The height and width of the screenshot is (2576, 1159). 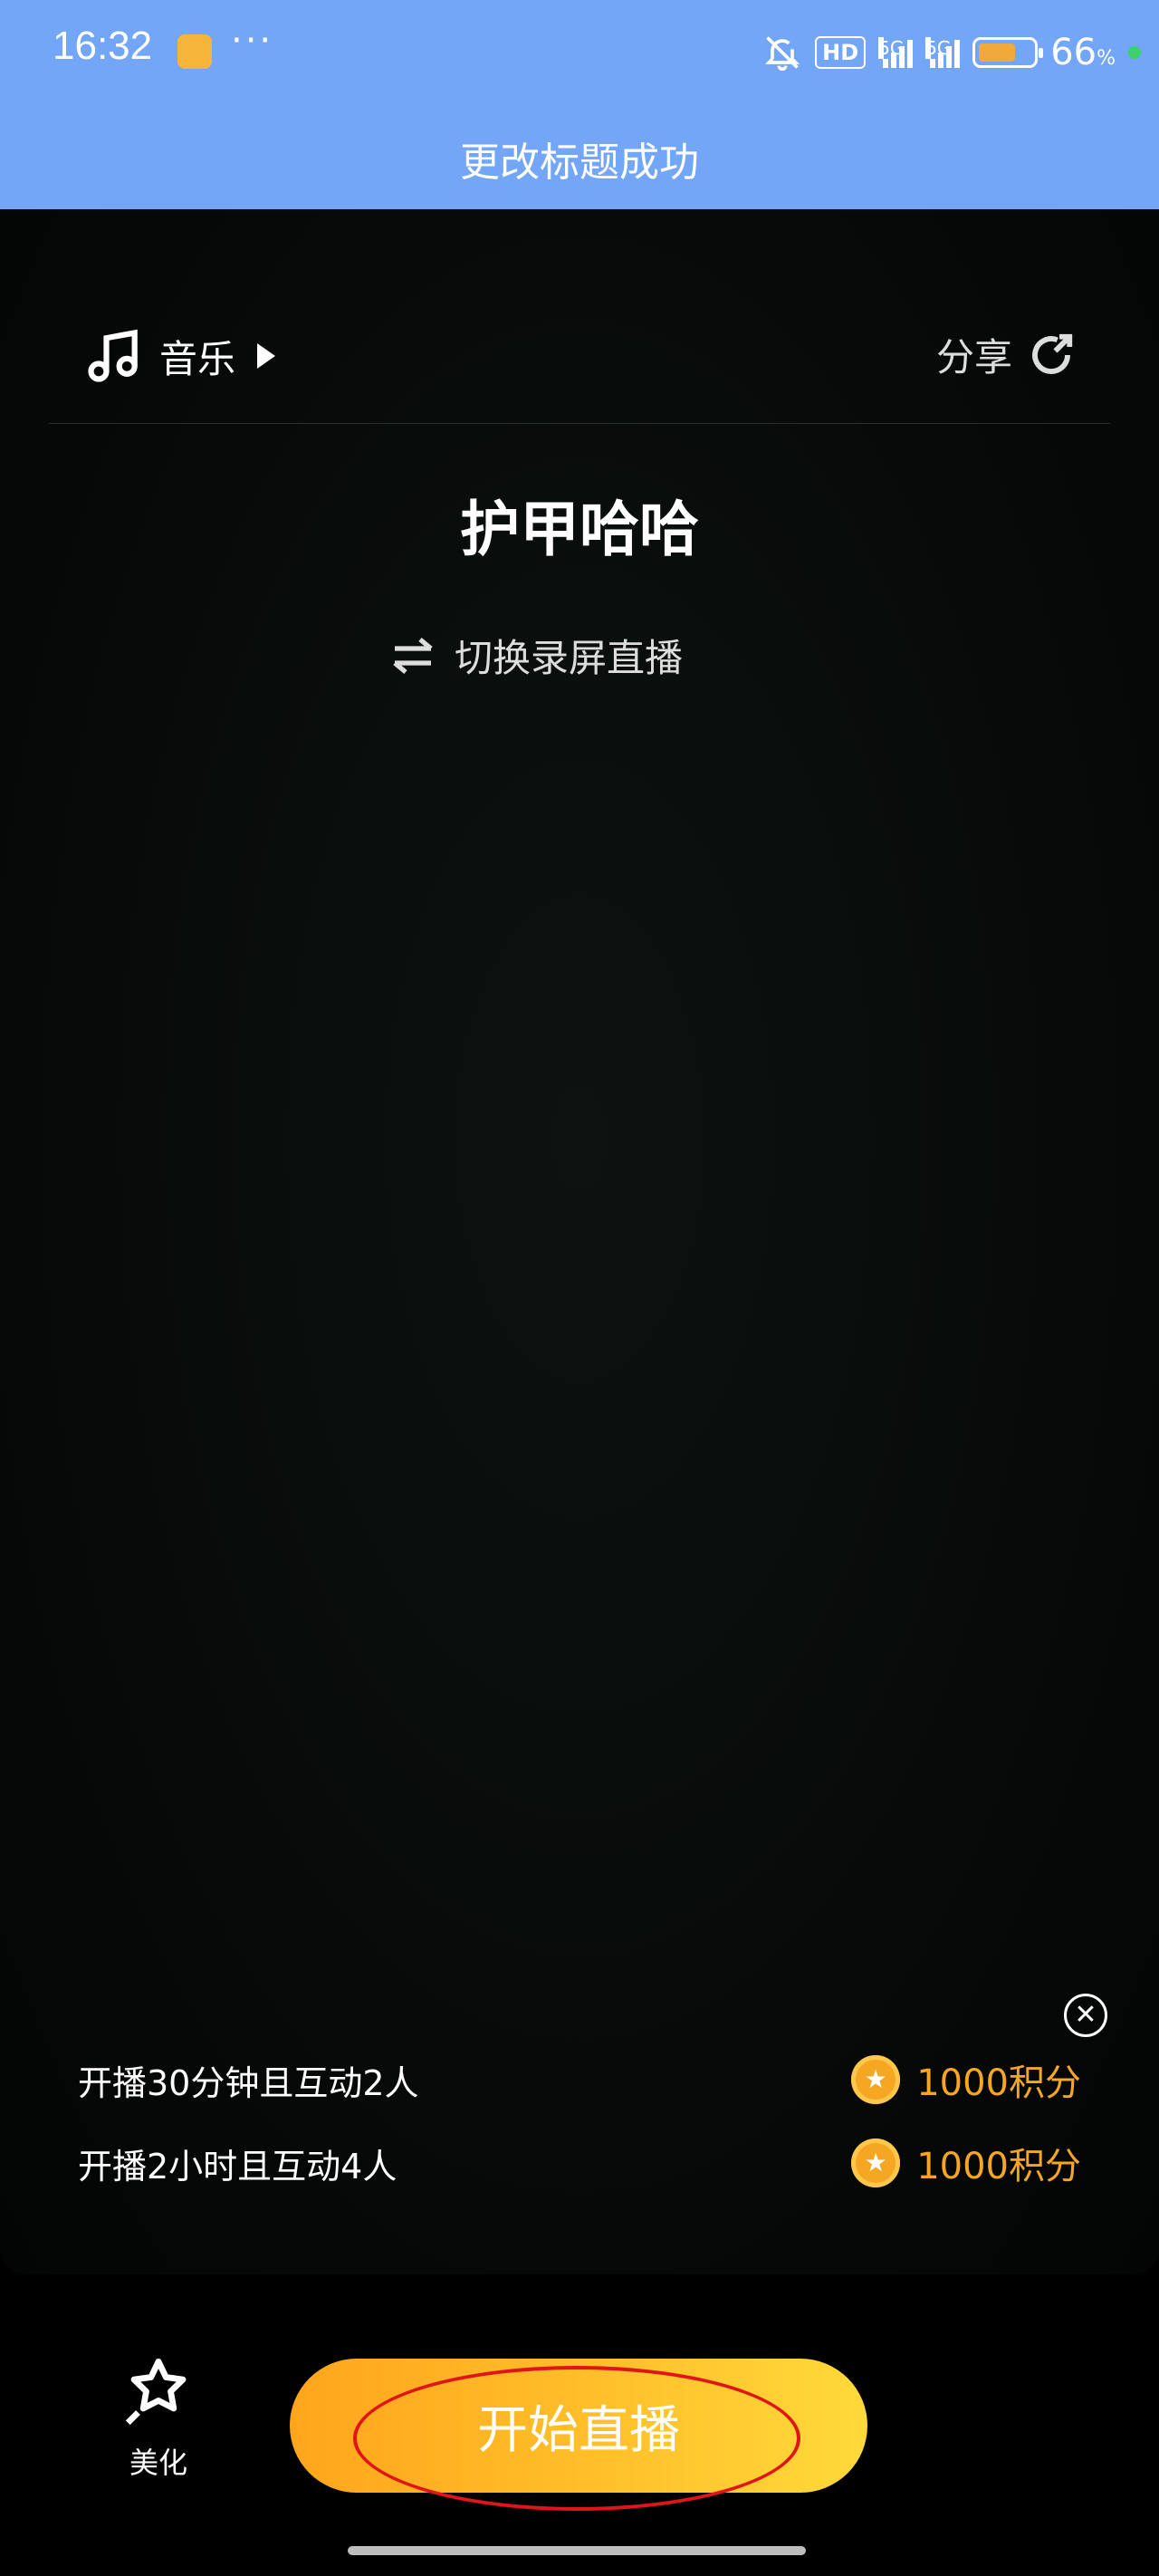 What do you see at coordinates (577, 2550) in the screenshot?
I see `home-indicator` at bounding box center [577, 2550].